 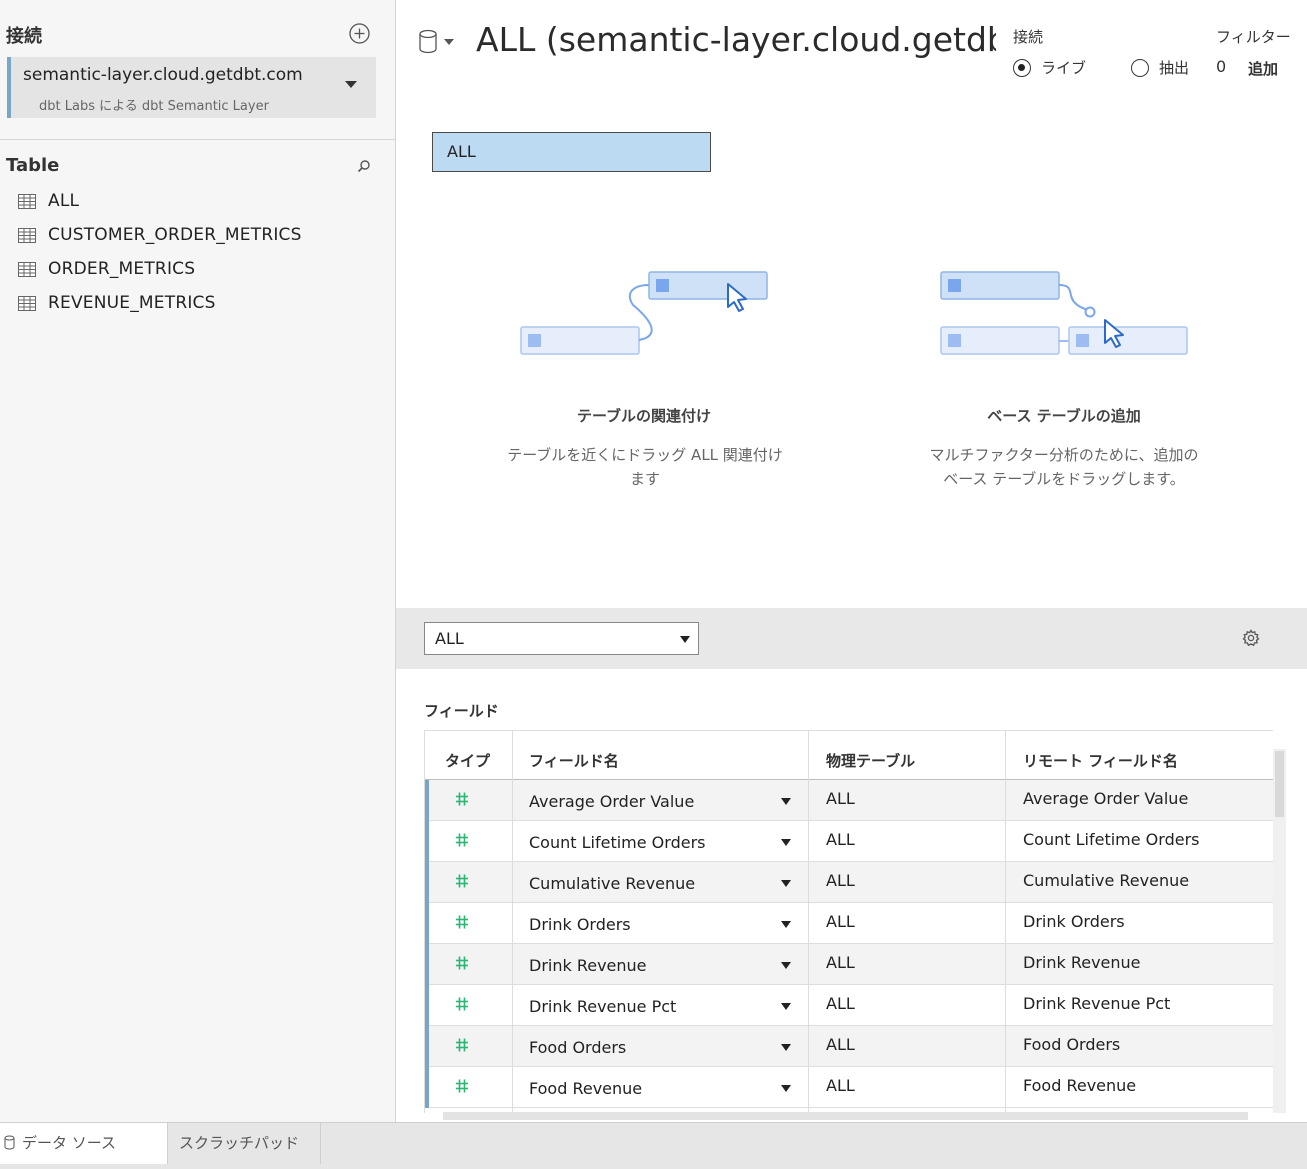 I want to click on fields-heading: フィールド, so click(x=461, y=711).